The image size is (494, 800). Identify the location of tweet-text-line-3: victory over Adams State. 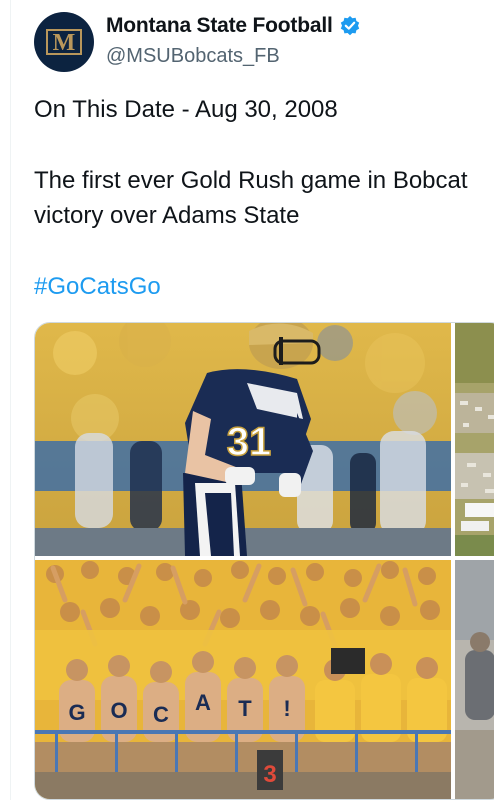
(167, 215).